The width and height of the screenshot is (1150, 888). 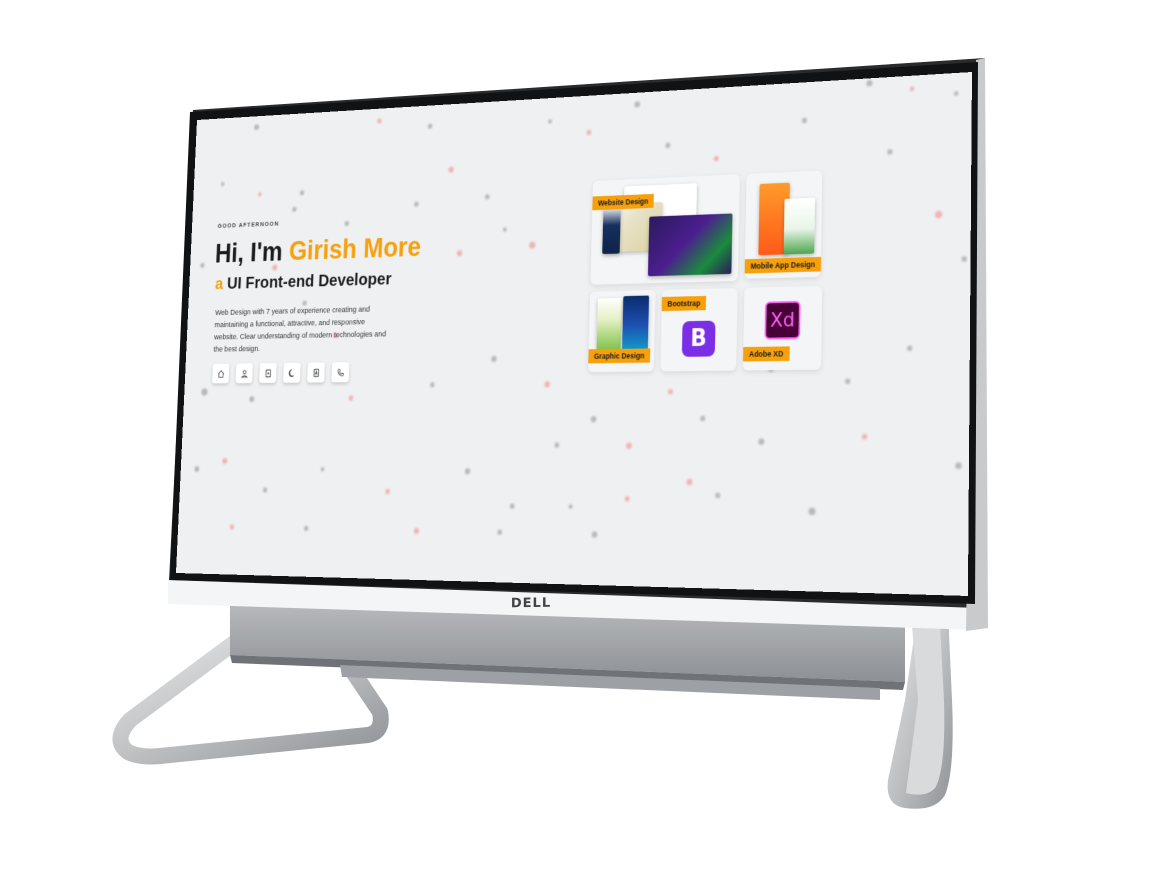 I want to click on mobile-thumb-green, so click(x=799, y=226).